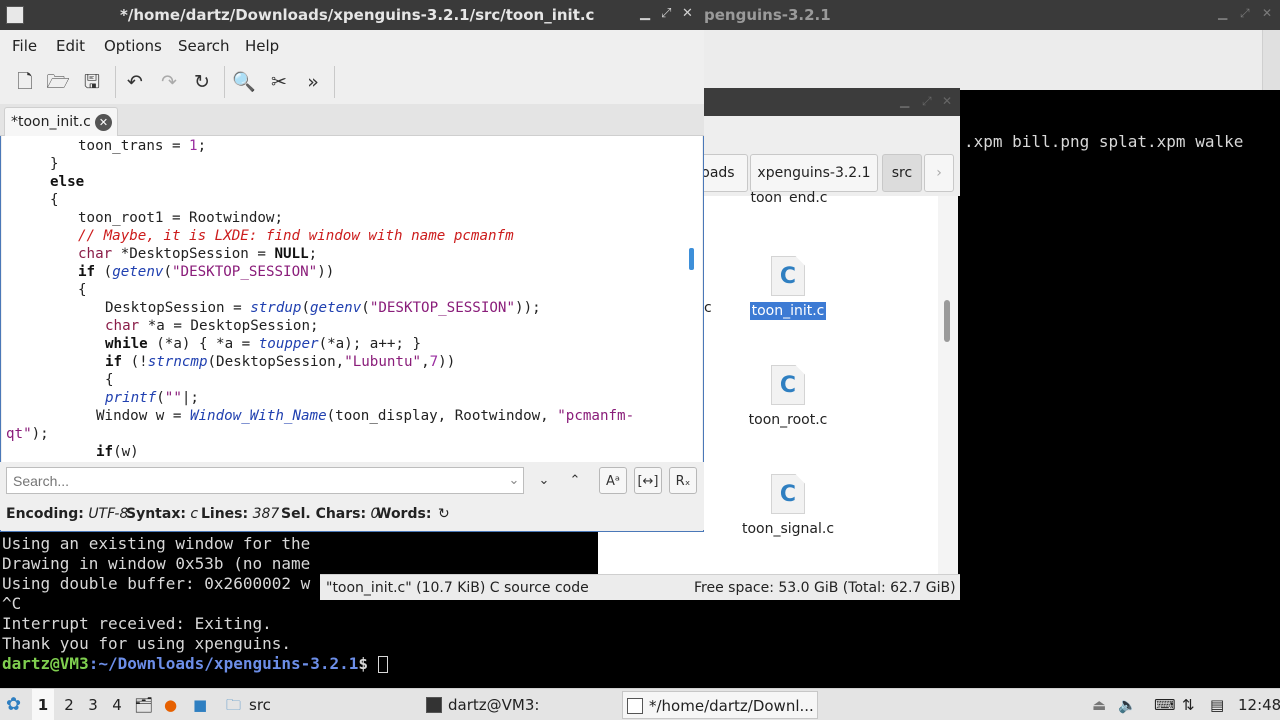  I want to click on match-case-icon: Aᵃ, so click(613, 480).